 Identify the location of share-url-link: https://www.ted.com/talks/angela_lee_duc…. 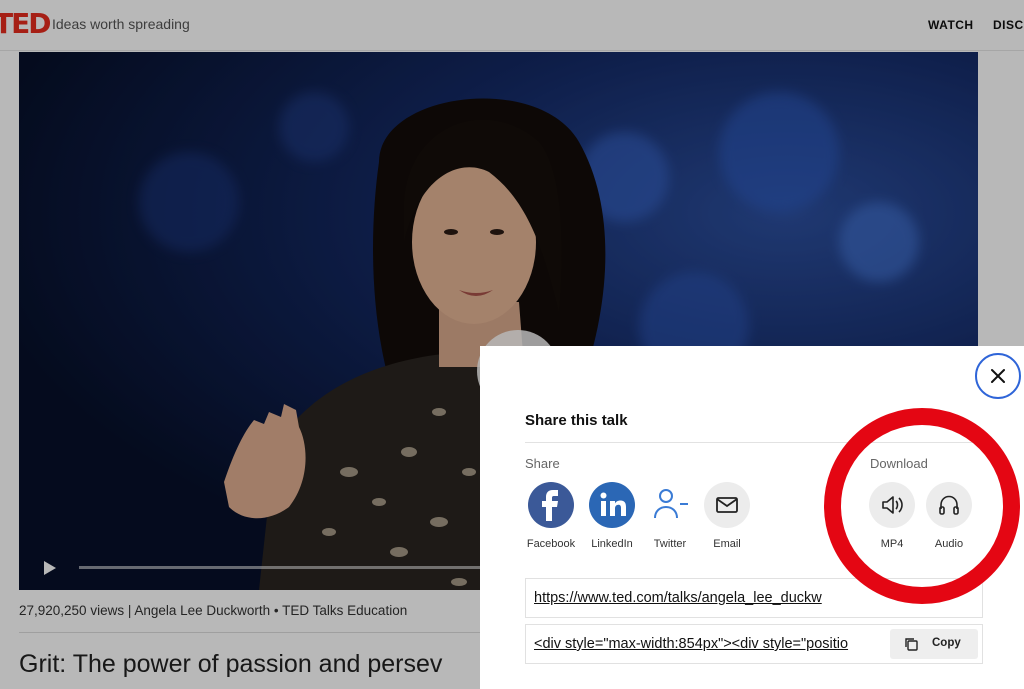
(678, 598).